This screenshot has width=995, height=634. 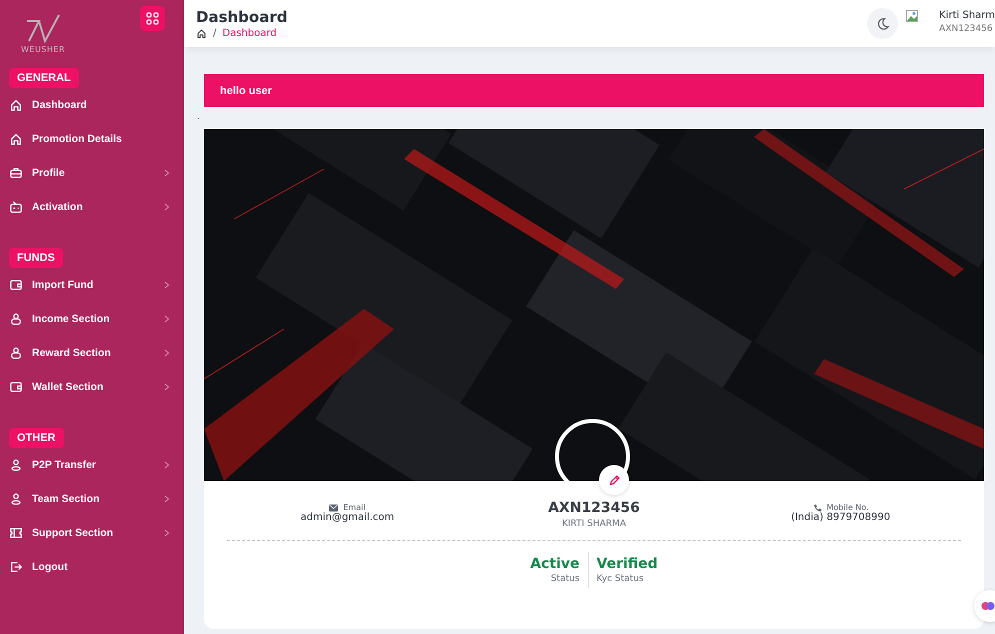 What do you see at coordinates (354, 507) in the screenshot?
I see `field-label: Email` at bounding box center [354, 507].